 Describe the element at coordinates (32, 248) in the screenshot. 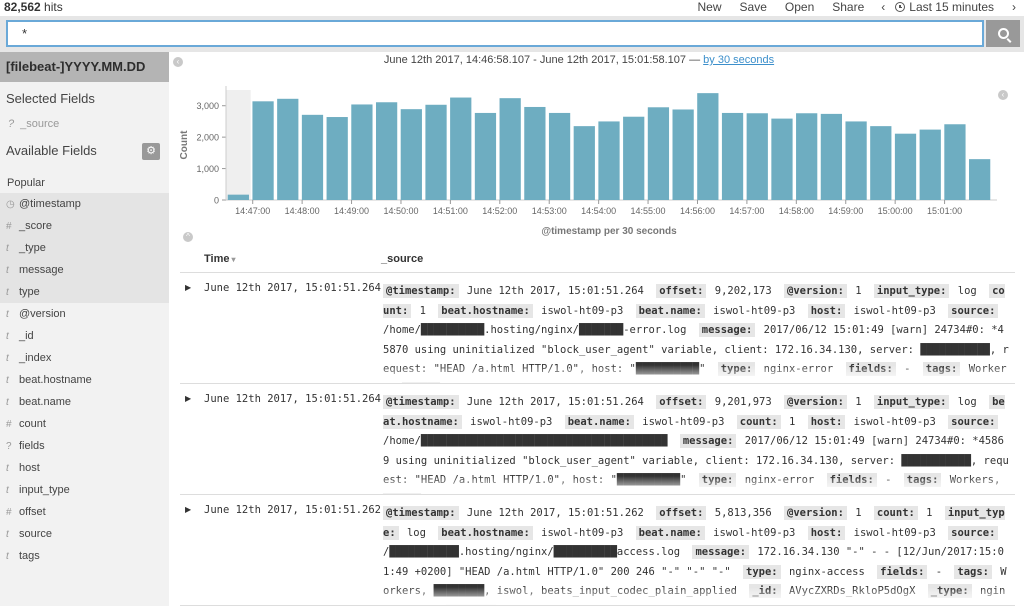

I see `field-name: _type` at that location.